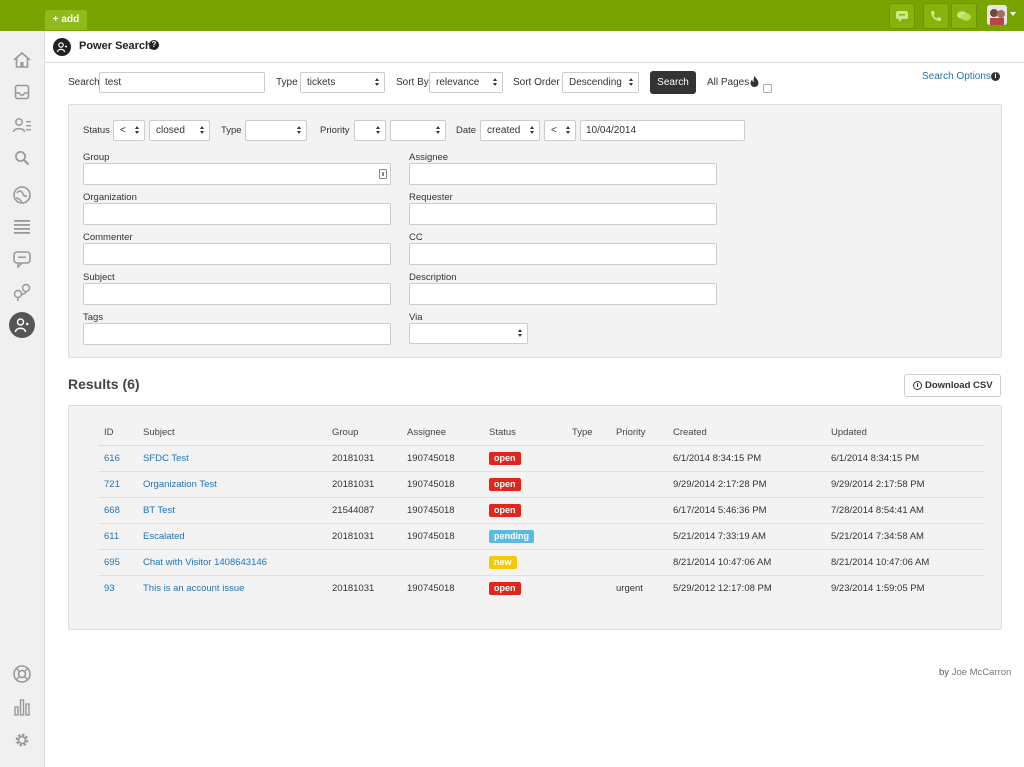 The image size is (1024, 767). What do you see at coordinates (563, 294) in the screenshot?
I see `description-field` at bounding box center [563, 294].